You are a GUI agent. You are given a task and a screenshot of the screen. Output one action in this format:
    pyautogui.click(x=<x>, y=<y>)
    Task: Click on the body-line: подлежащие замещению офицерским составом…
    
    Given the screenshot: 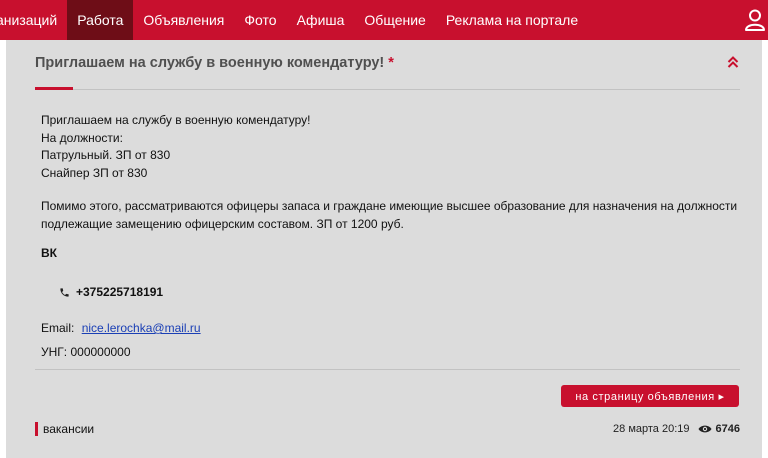 What is the action you would take?
    pyautogui.click(x=222, y=223)
    